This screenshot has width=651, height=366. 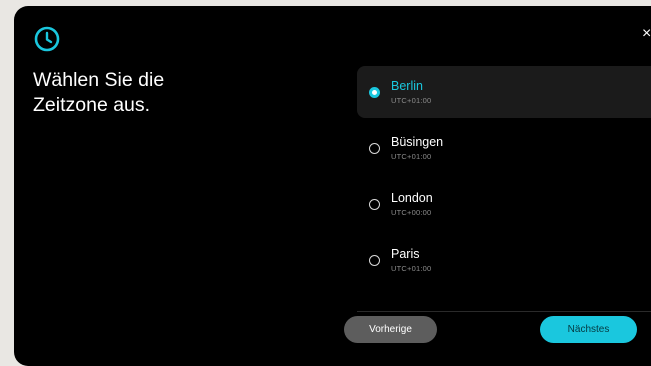 What do you see at coordinates (504, 260) in the screenshot?
I see `timezone-option-paris: Paris UTC+01:00` at bounding box center [504, 260].